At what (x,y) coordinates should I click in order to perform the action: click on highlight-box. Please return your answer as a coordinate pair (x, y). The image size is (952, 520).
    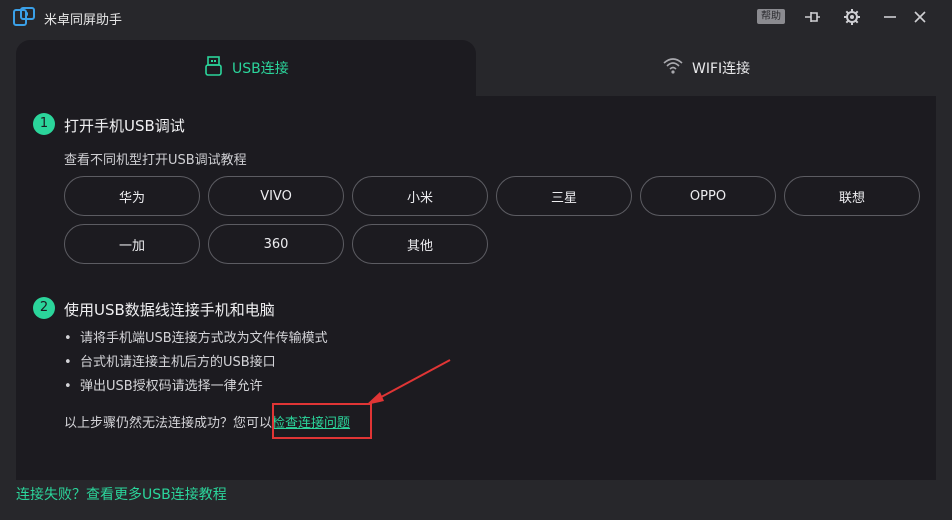
    Looking at the image, I should click on (322, 421).